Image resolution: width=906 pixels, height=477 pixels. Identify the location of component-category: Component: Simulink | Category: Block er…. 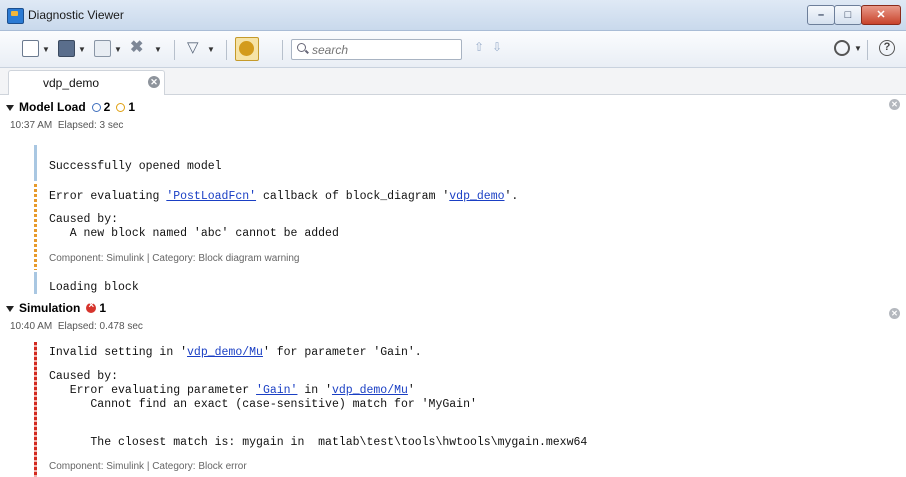
(148, 466).